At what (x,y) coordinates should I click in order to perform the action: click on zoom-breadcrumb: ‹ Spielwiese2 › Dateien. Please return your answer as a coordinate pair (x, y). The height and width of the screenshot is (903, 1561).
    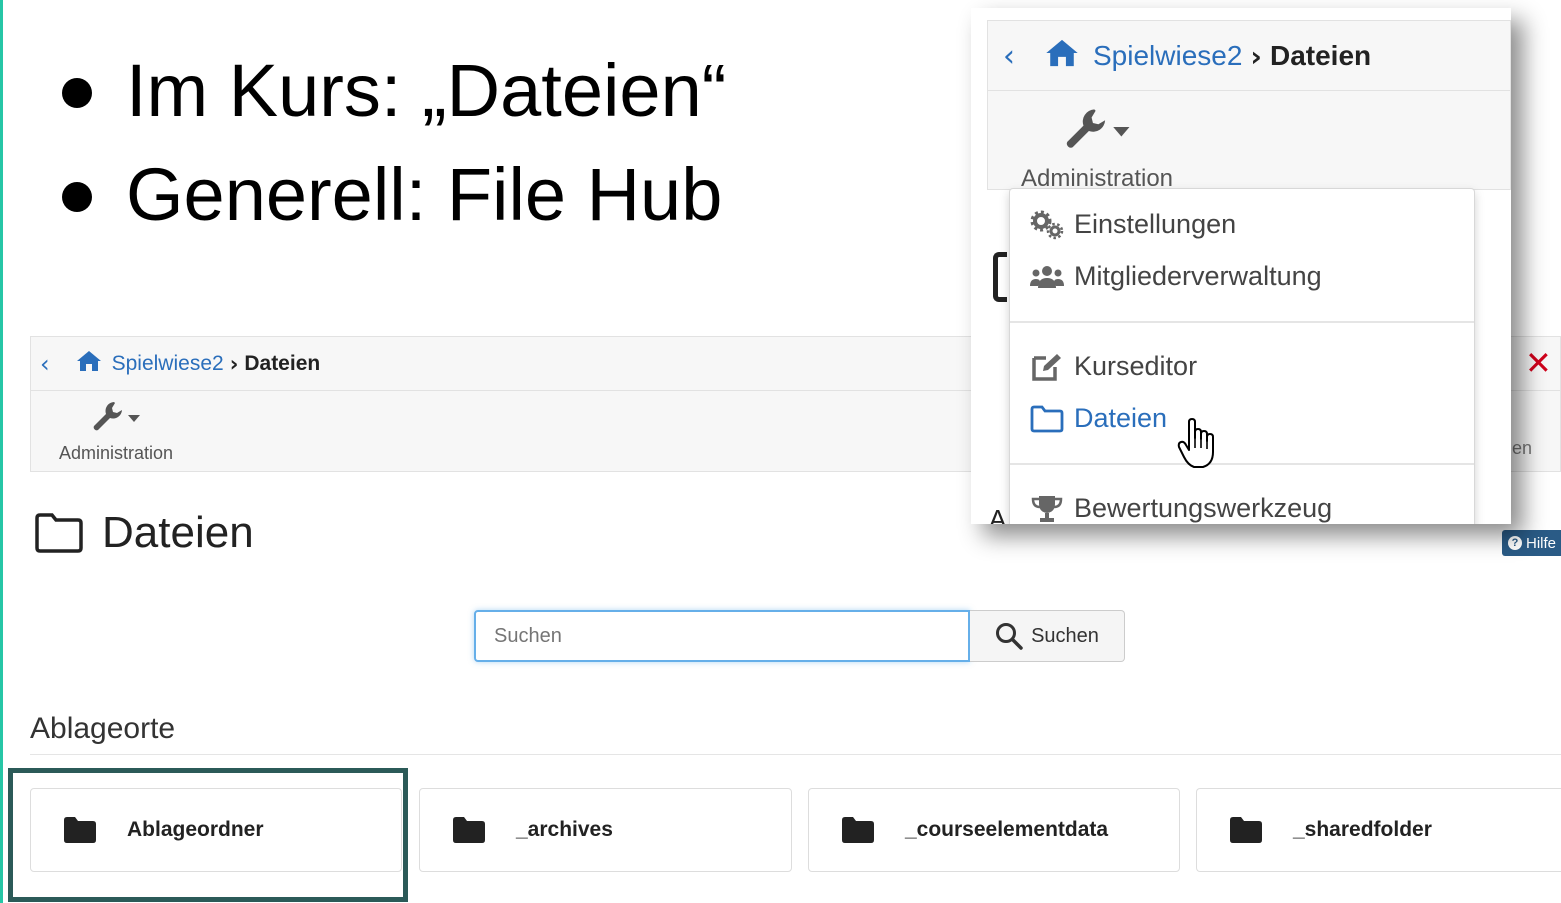
    Looking at the image, I should click on (1187, 56).